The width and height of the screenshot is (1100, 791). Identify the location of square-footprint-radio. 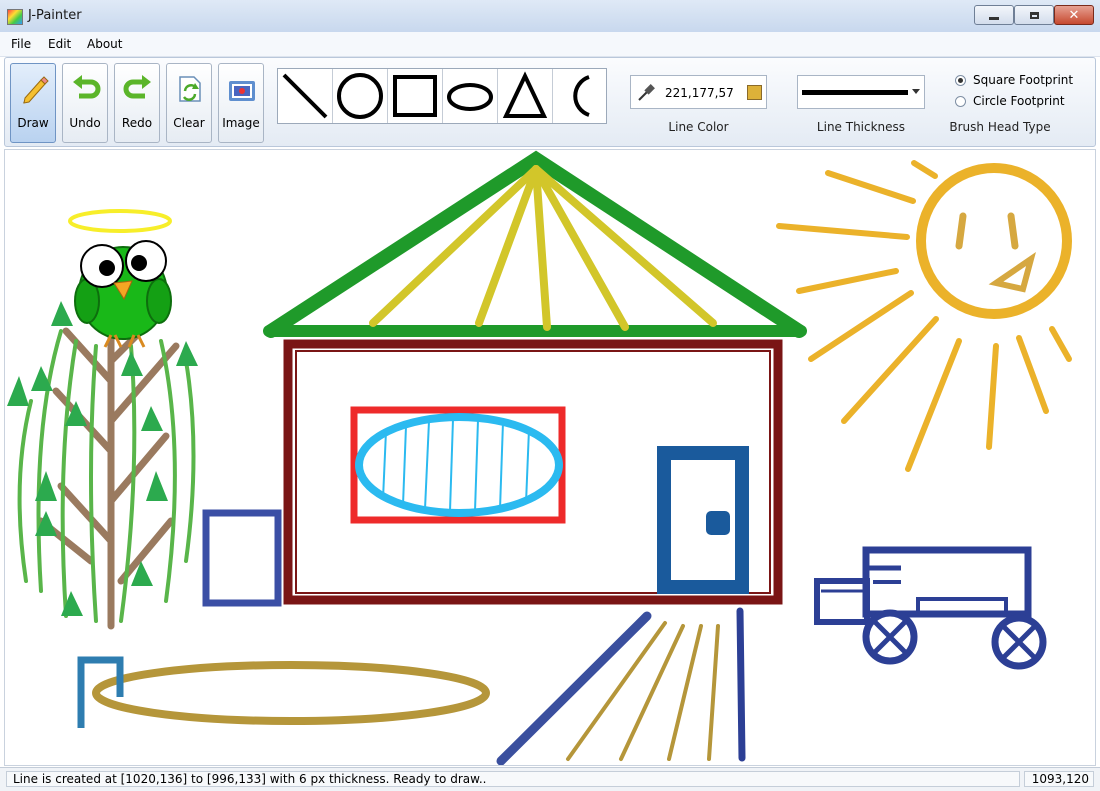
(960, 80).